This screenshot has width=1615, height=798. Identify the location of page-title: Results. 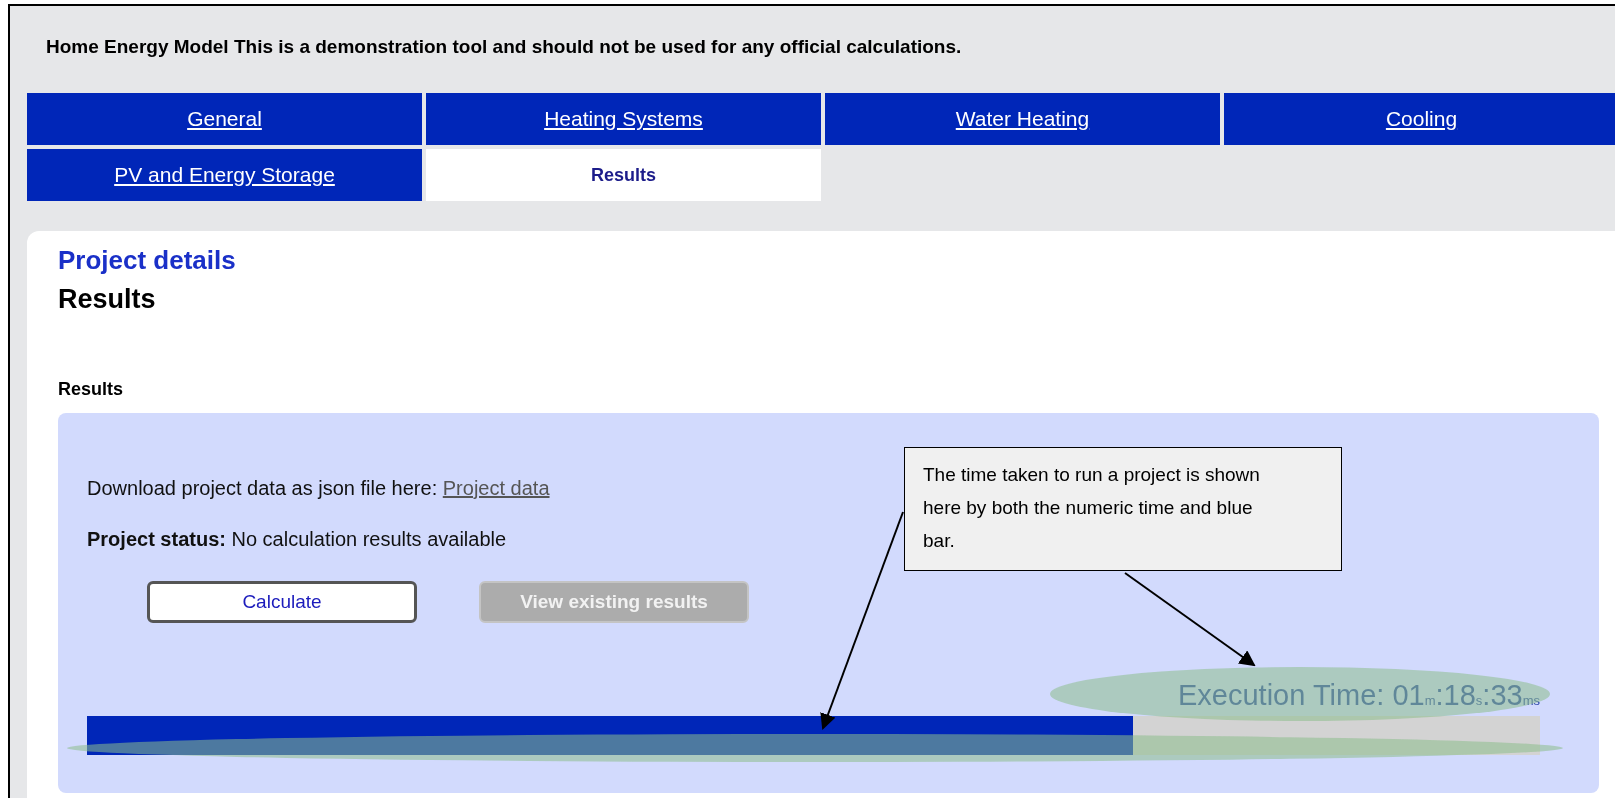
(107, 299).